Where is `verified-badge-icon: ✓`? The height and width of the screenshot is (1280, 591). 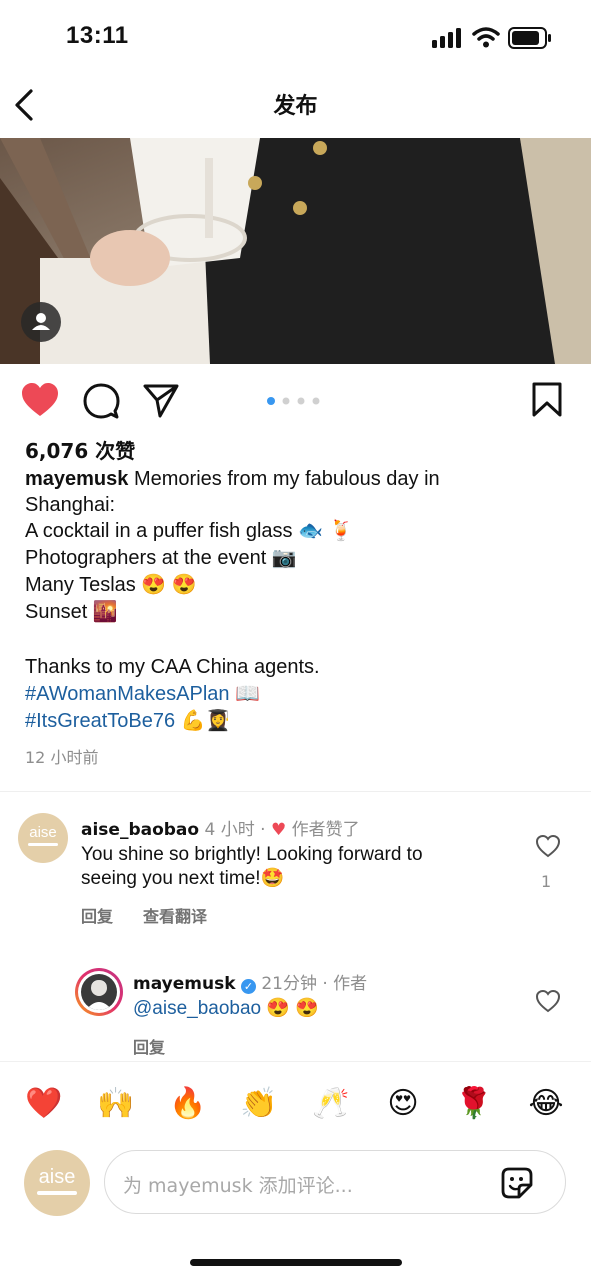
verified-badge-icon: ✓ is located at coordinates (248, 986).